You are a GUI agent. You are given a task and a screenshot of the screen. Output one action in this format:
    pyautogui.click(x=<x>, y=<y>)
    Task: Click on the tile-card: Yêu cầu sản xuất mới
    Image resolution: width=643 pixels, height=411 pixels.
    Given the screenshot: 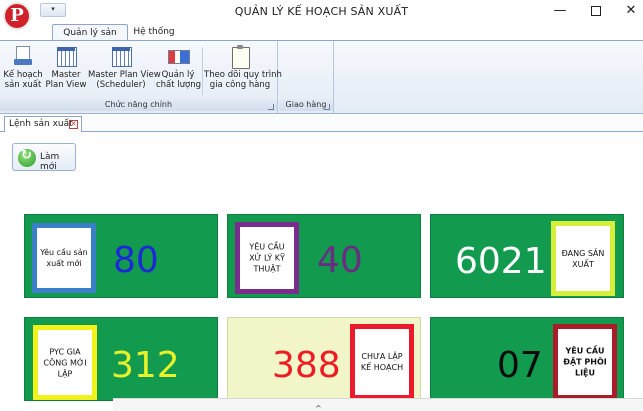 What is the action you would take?
    pyautogui.click(x=64, y=258)
    